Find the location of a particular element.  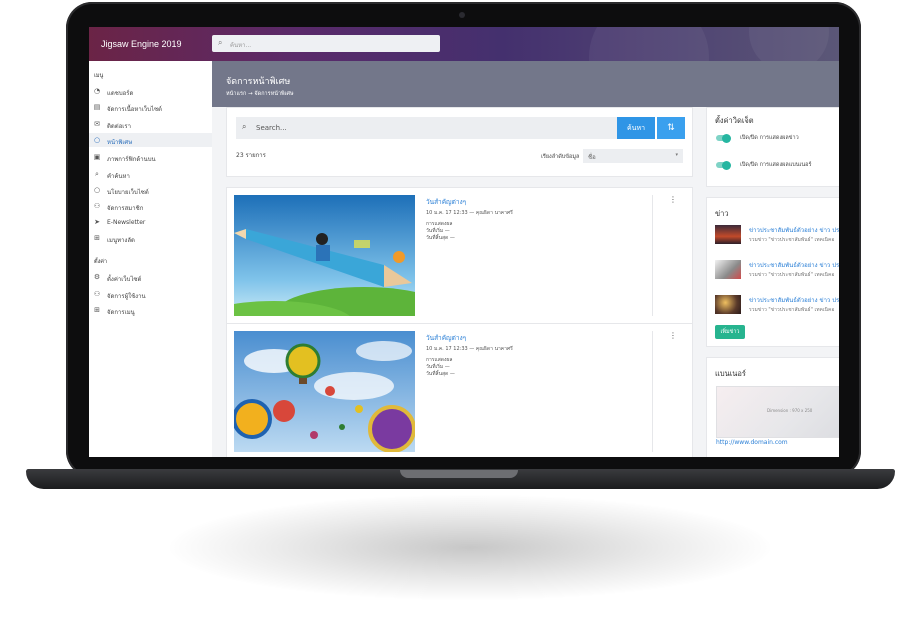

sidebar-item-label: หน้าพิเศษ is located at coordinates (120, 142).